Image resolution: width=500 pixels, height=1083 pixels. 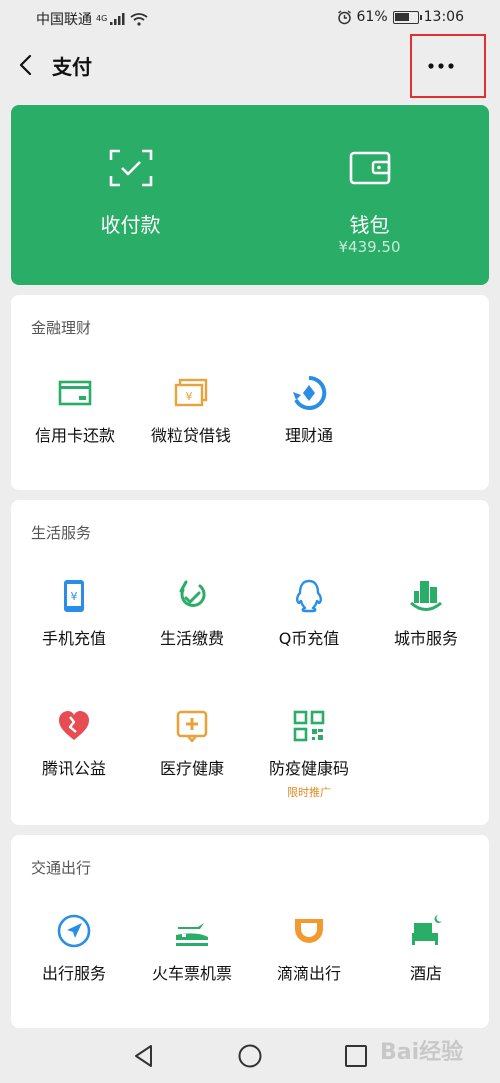 I want to click on receive-pay-label: 收付款, so click(x=130, y=225).